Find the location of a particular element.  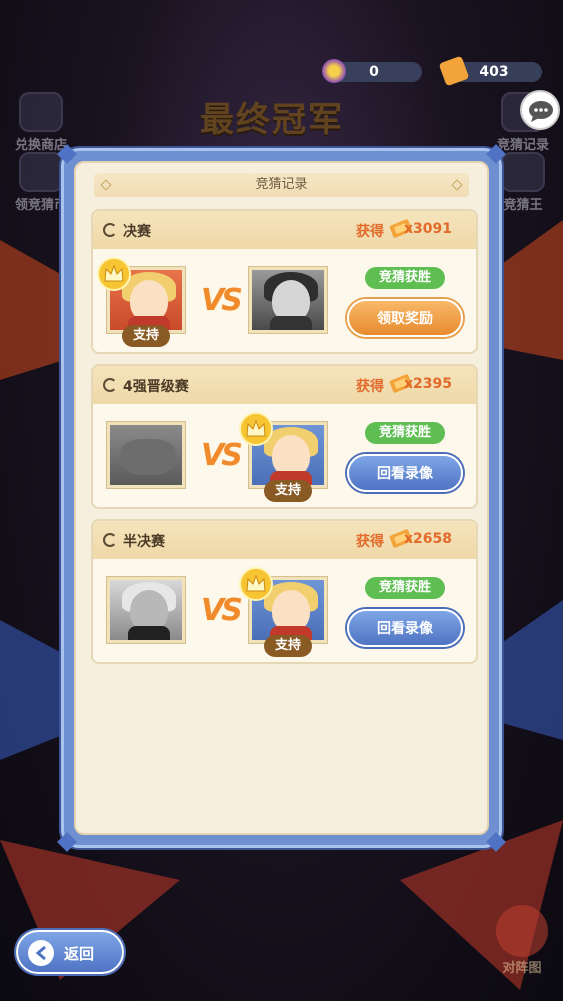

record-header: 决赛 获得 x3091 is located at coordinates (284, 230).